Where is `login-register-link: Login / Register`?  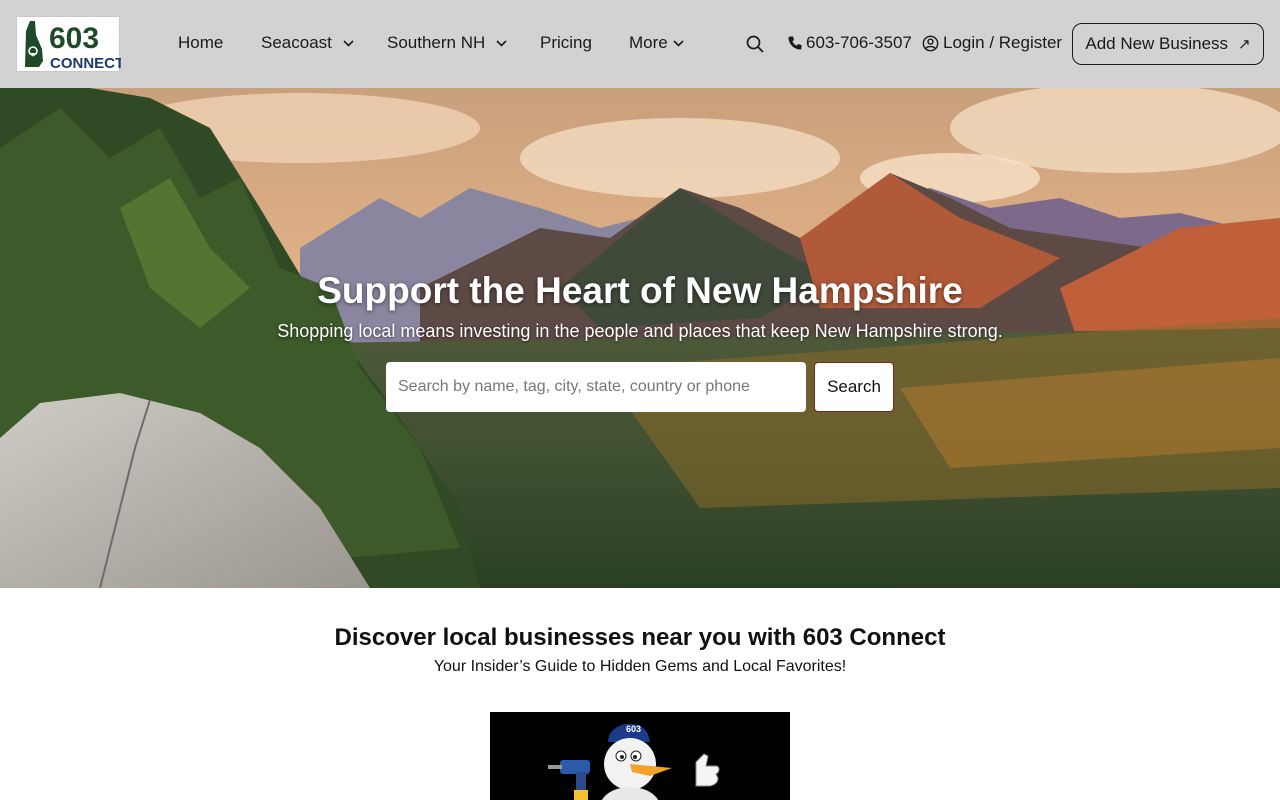
login-register-link: Login / Register is located at coordinates (992, 43).